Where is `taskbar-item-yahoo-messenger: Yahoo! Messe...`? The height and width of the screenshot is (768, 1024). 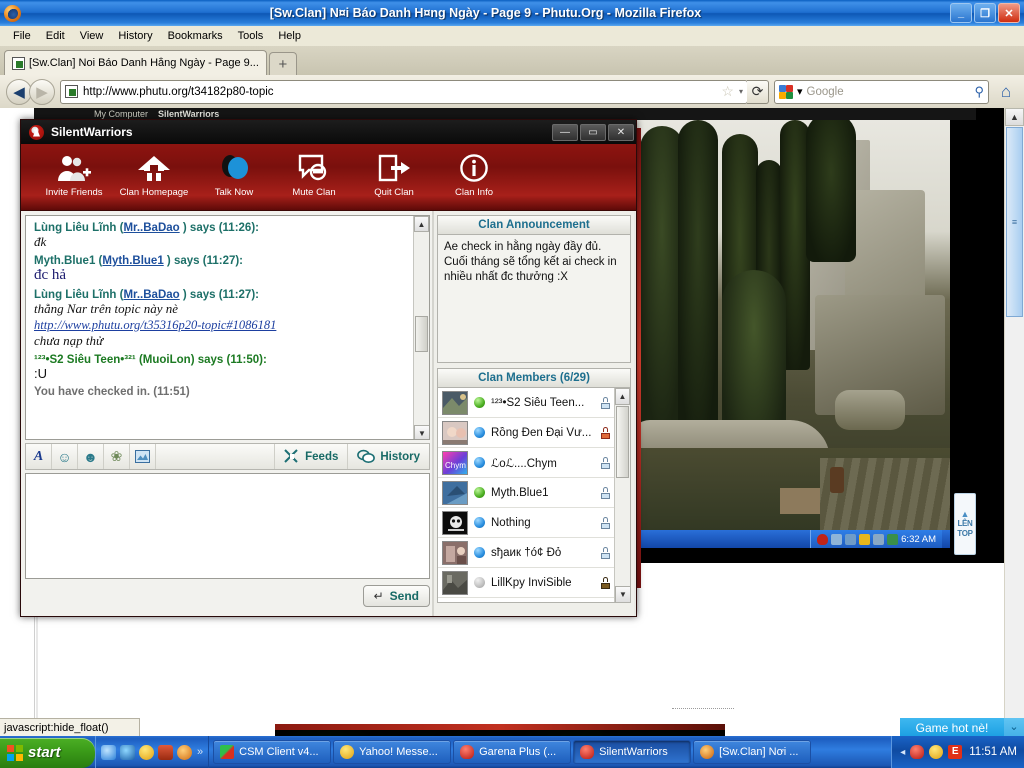 taskbar-item-yahoo-messenger: Yahoo! Messe... is located at coordinates (392, 752).